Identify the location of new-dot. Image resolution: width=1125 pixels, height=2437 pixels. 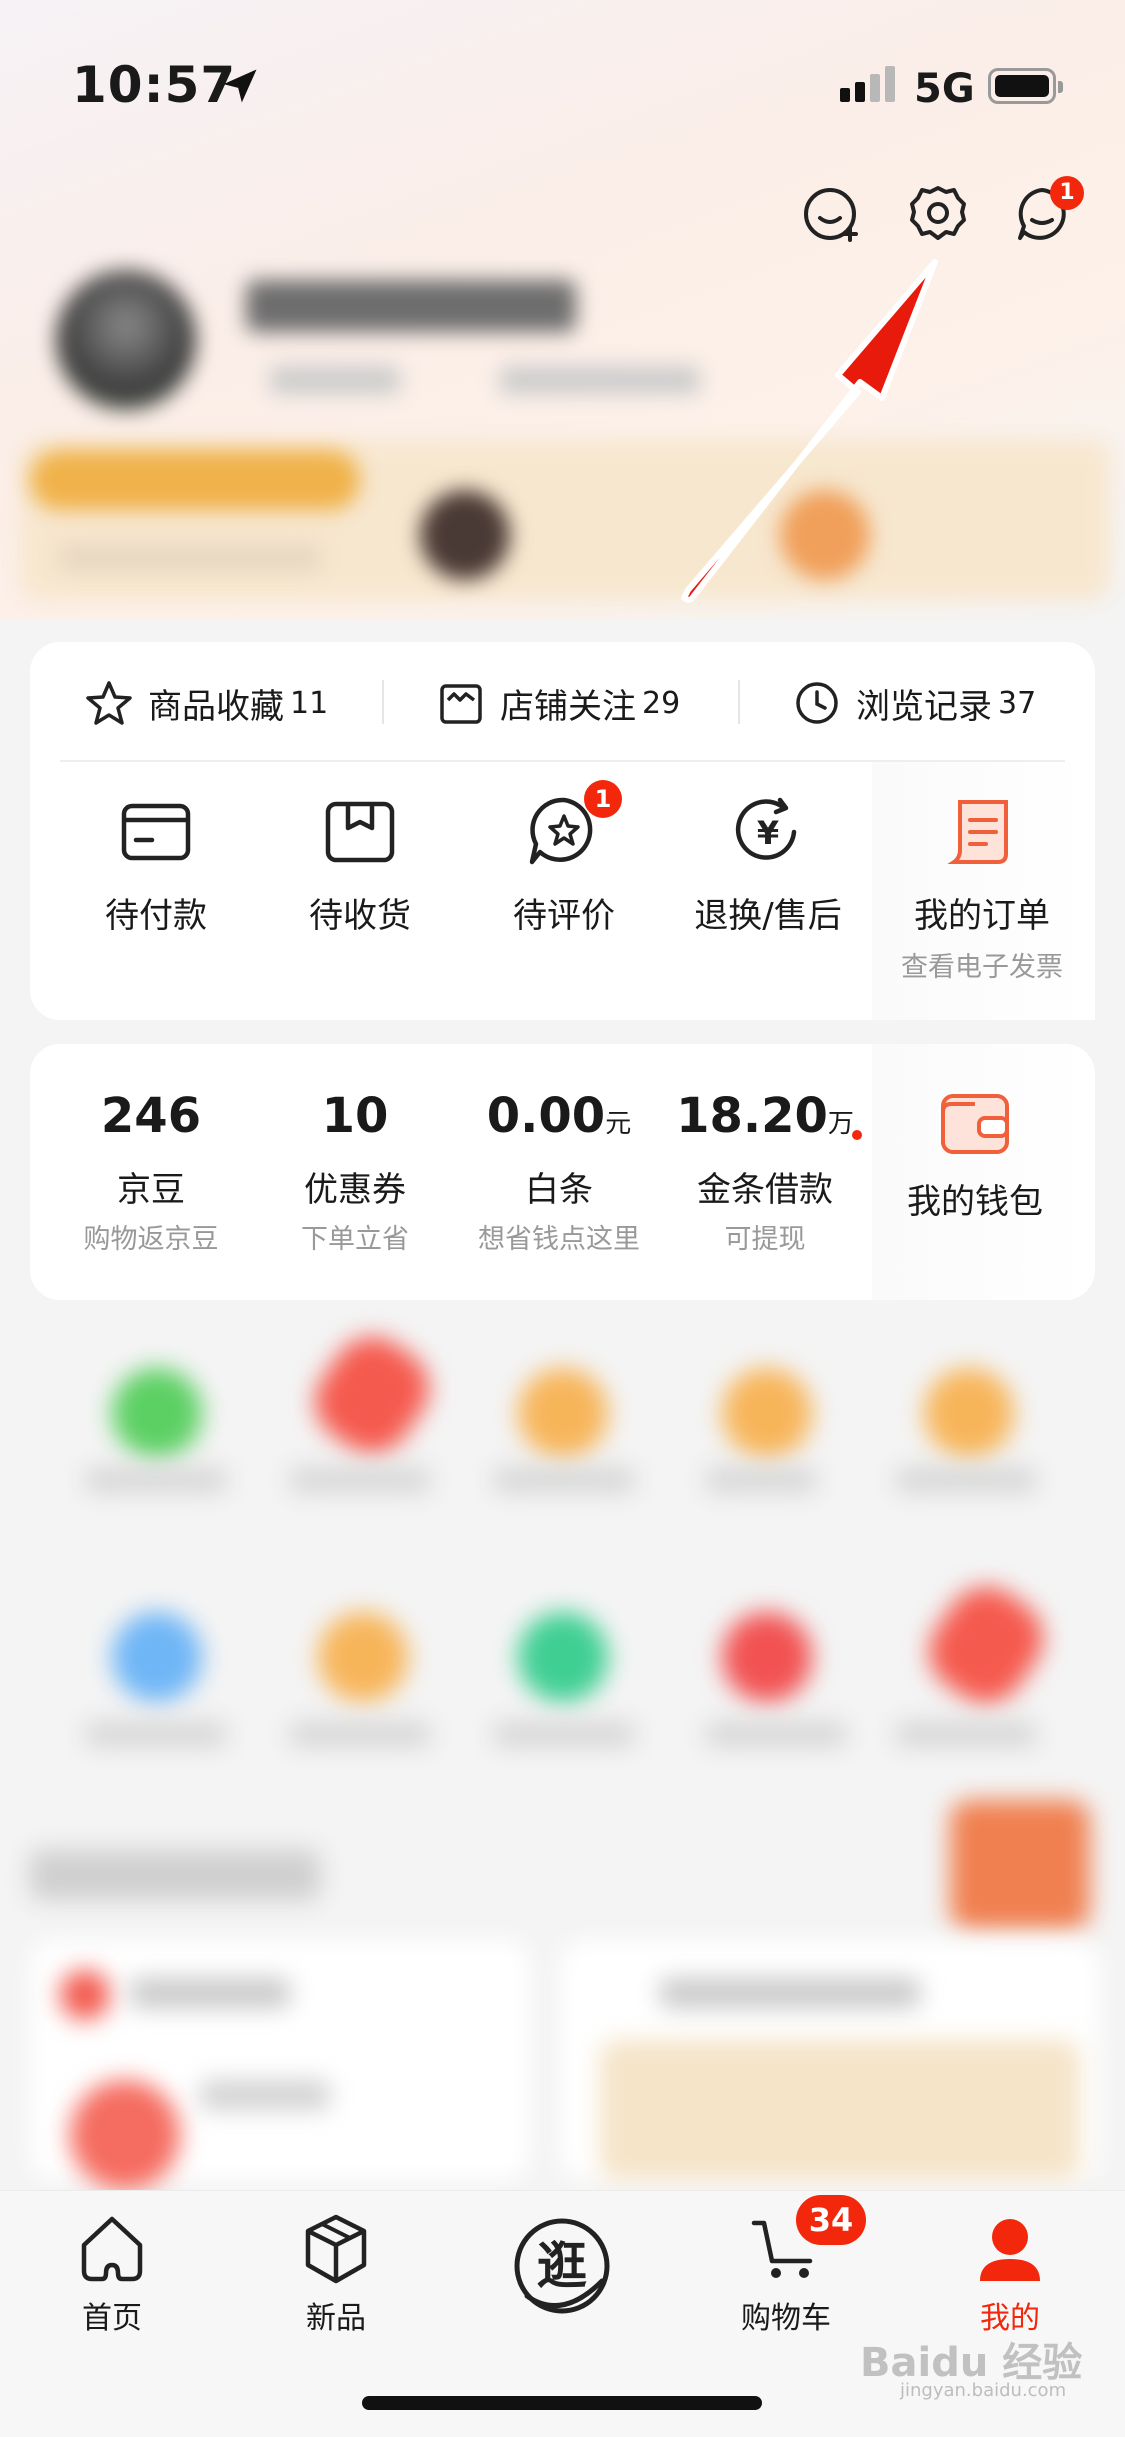
(857, 1135).